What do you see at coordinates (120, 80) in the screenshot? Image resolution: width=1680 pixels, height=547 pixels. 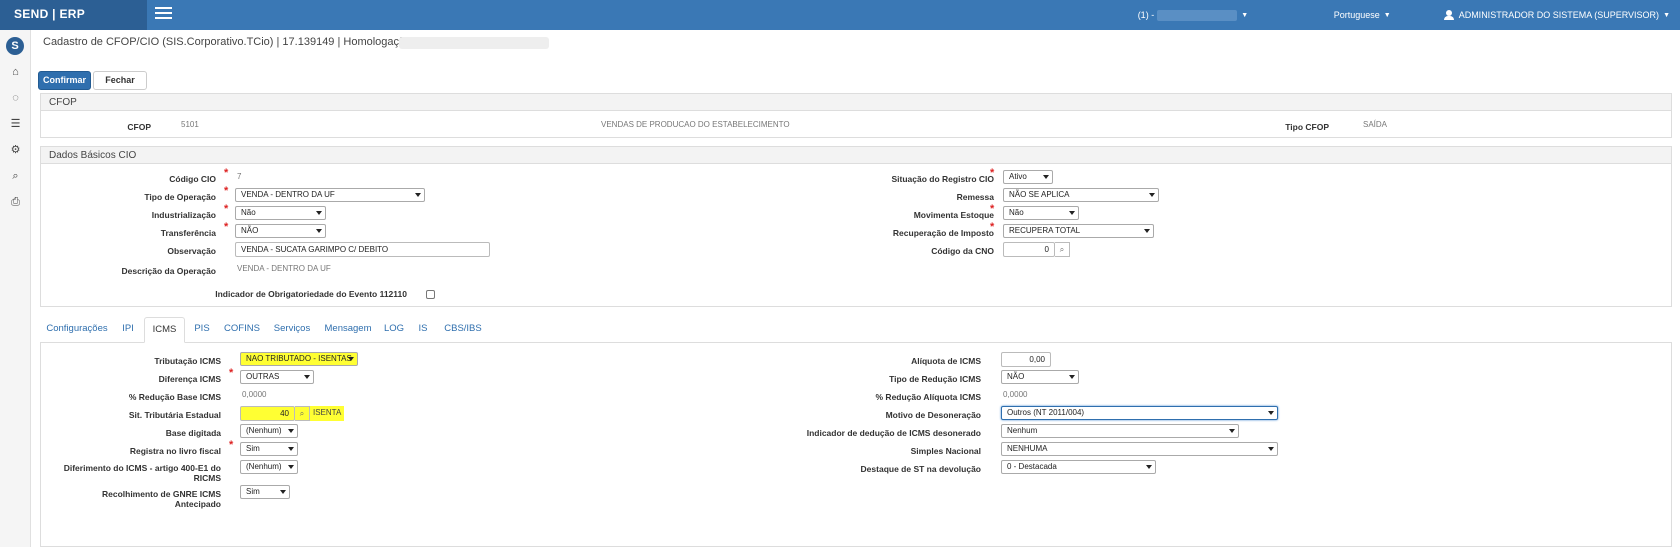 I see `close-button: Fechar` at bounding box center [120, 80].